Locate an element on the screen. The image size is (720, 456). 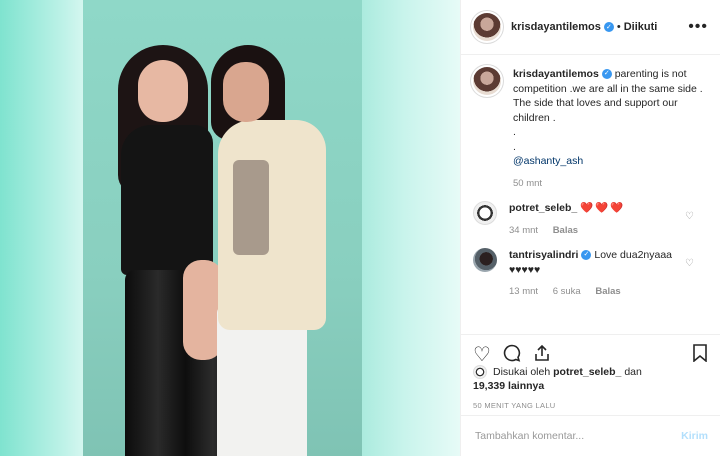
likes-conj: dan is located at coordinates (633, 372).